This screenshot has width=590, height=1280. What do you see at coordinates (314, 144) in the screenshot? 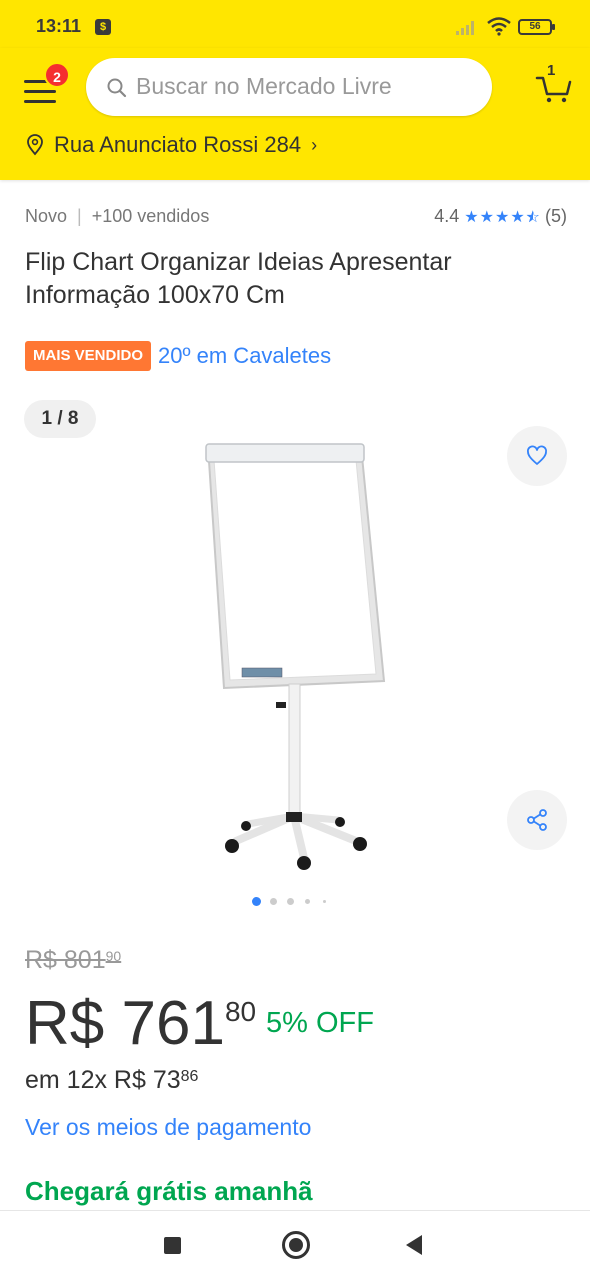
I see `chevron-right-icon: ›` at bounding box center [314, 144].